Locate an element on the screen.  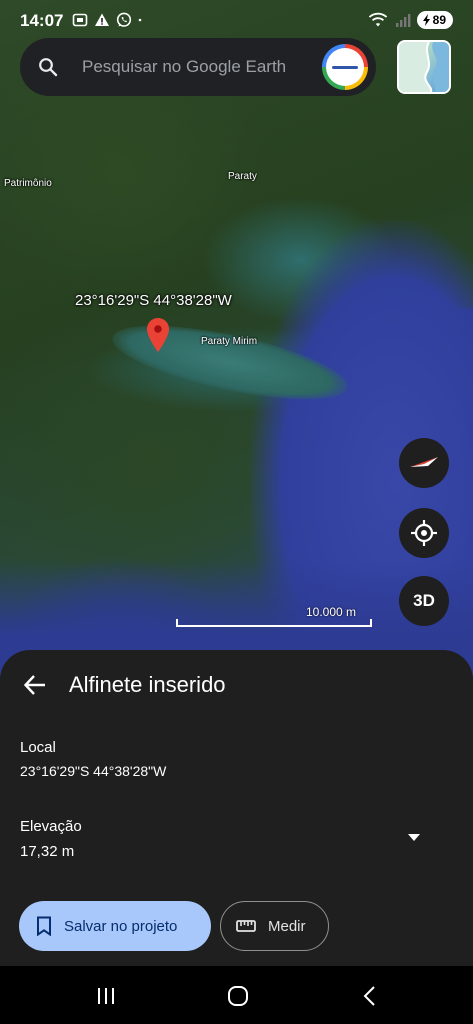
map-thumbnail-icon is located at coordinates (424, 67).